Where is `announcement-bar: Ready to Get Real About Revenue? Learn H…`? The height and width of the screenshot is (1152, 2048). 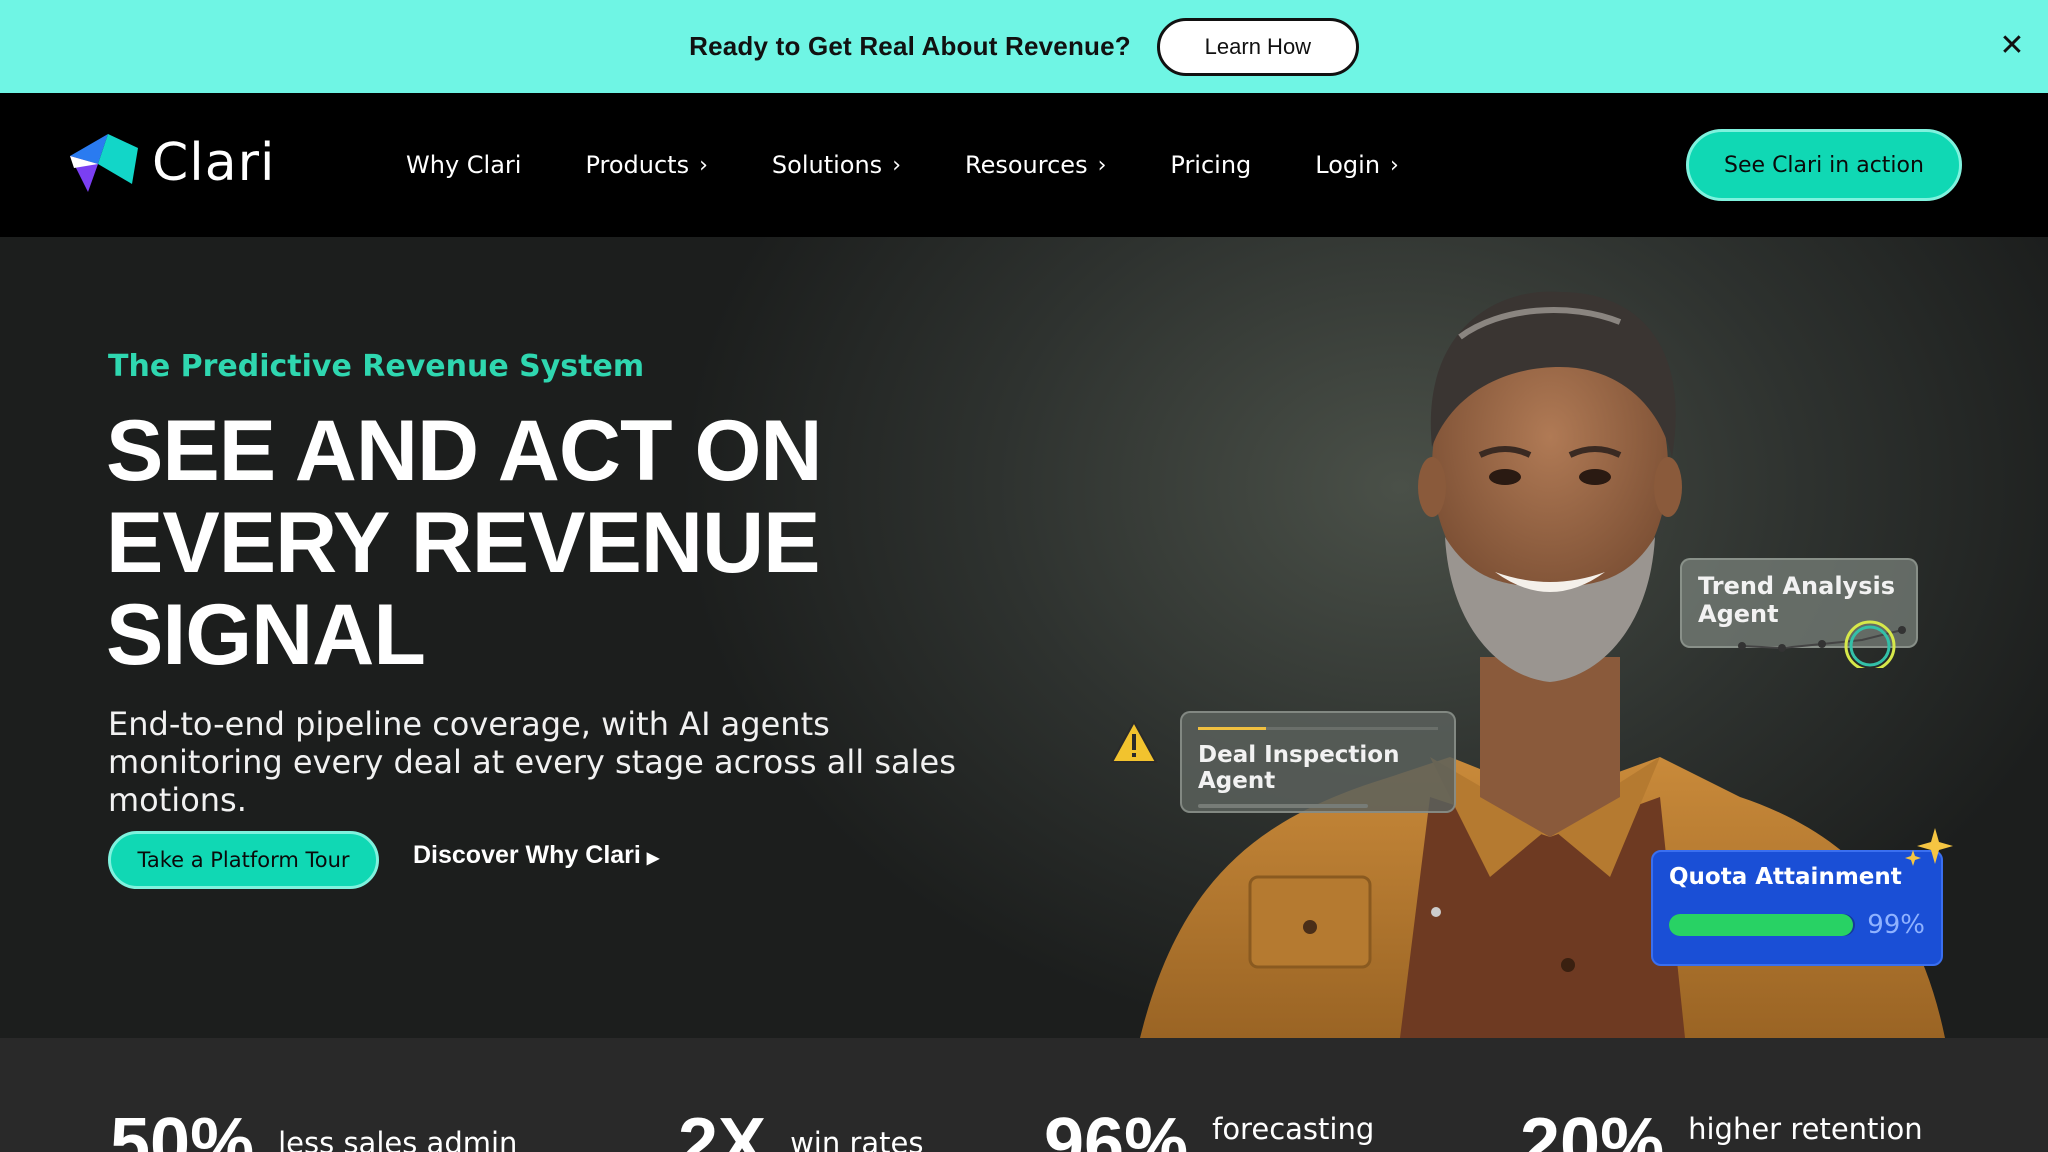
announcement-bar: Ready to Get Real About Revenue? Learn H… is located at coordinates (1024, 46).